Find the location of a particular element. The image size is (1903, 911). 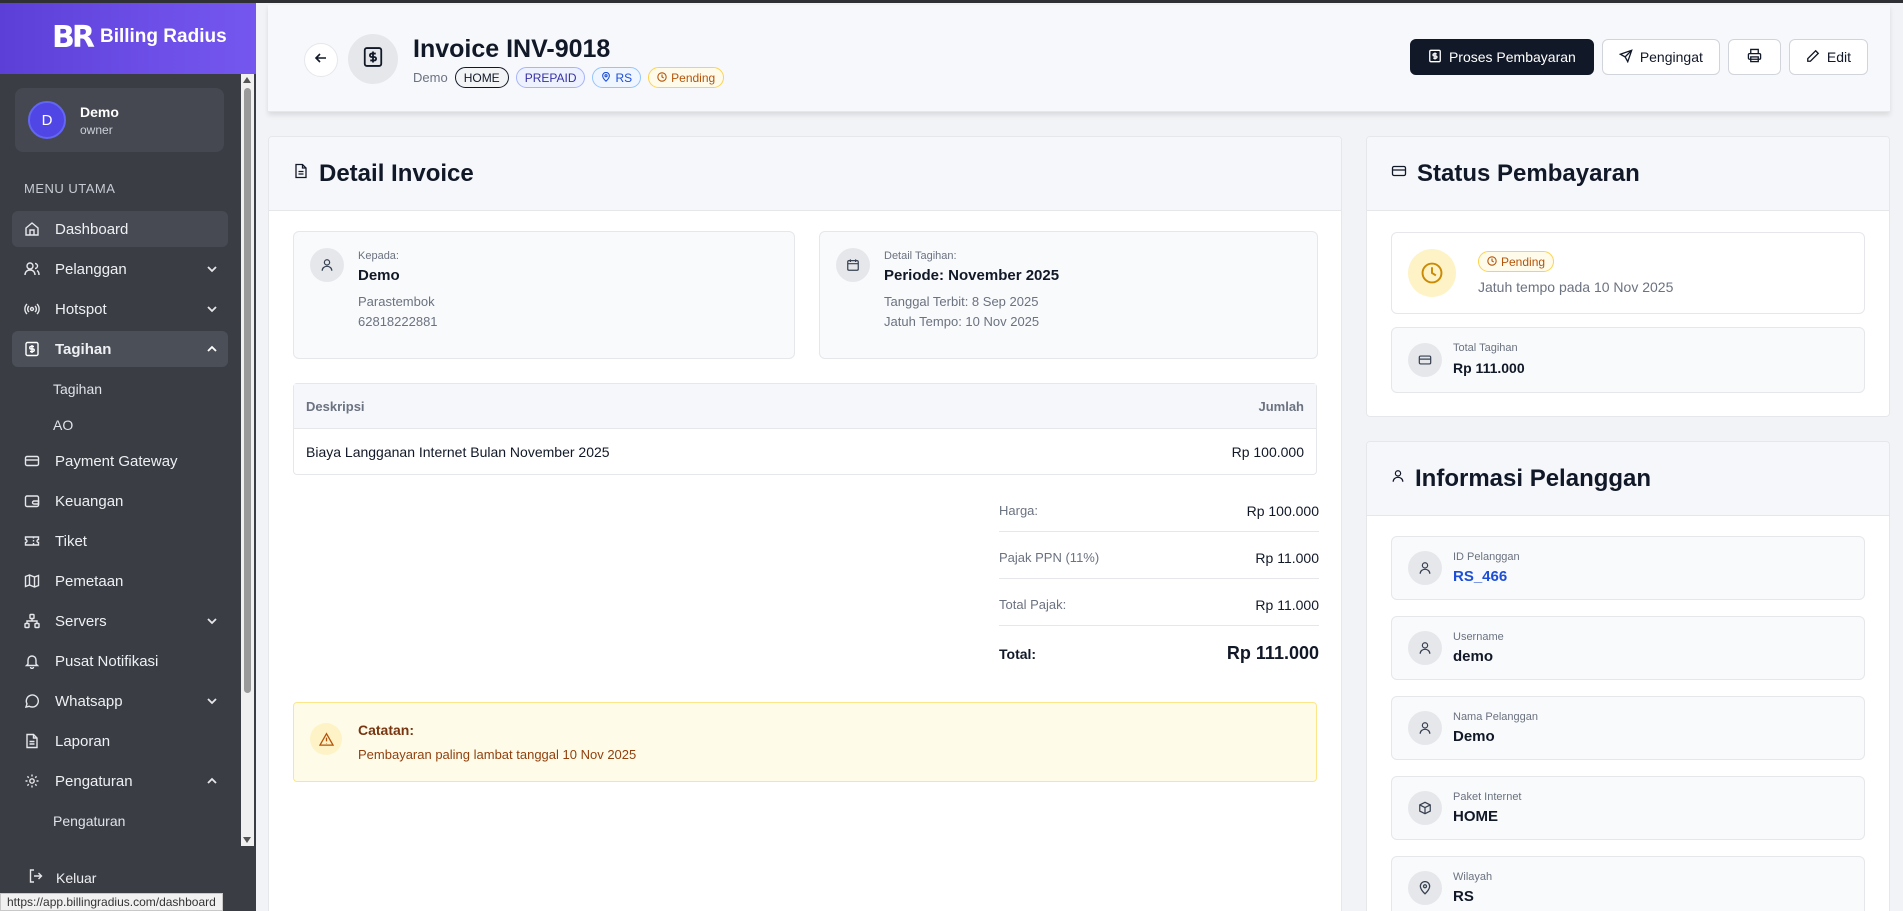

chevron-down-icon is located at coordinates (212, 702).